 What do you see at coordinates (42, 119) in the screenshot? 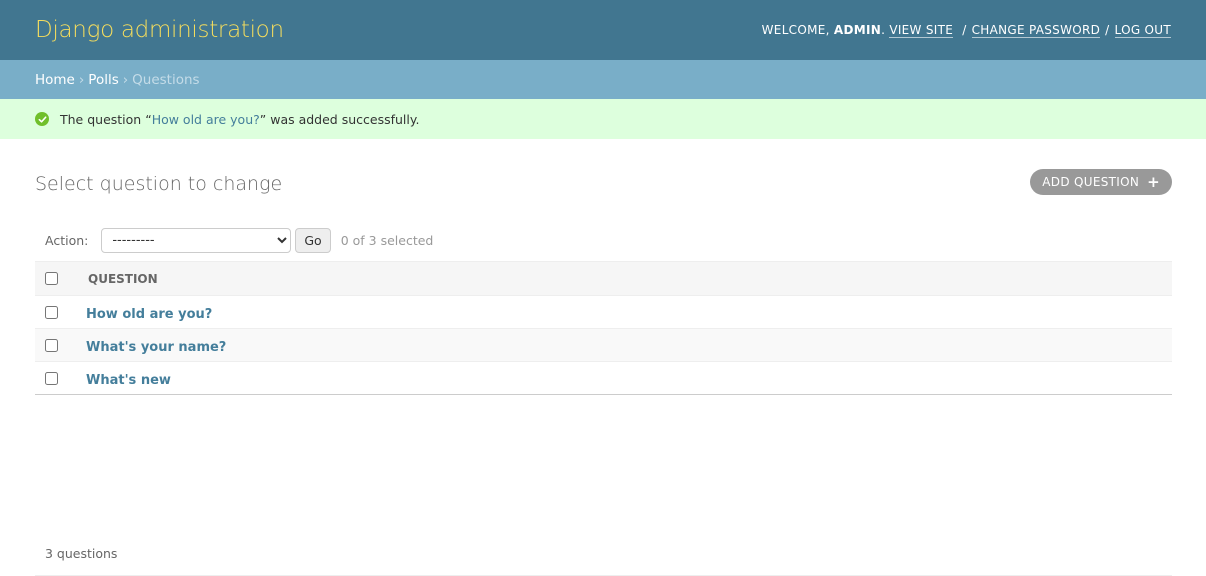
I see `success-check-icon` at bounding box center [42, 119].